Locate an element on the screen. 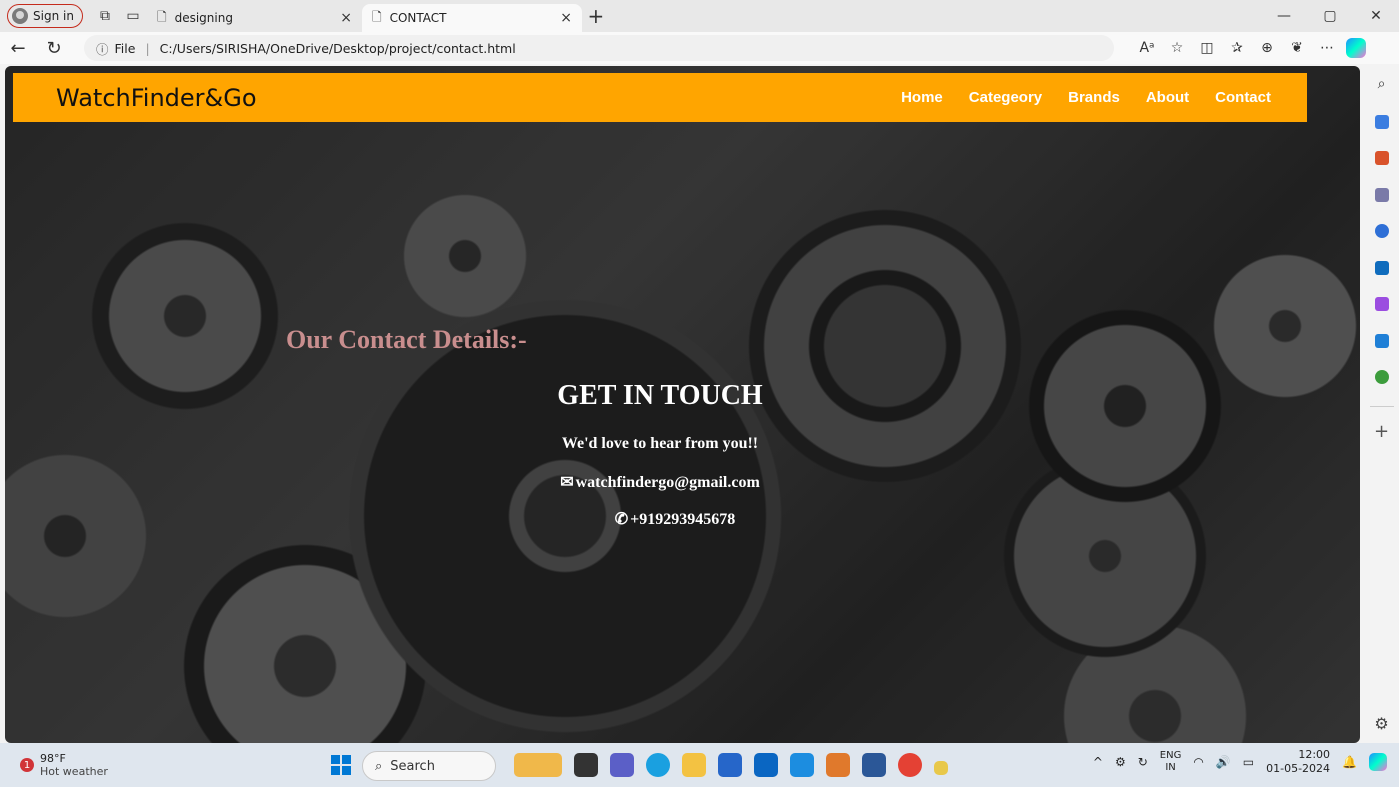  split-screen-icon: ◫ is located at coordinates (1207, 48).